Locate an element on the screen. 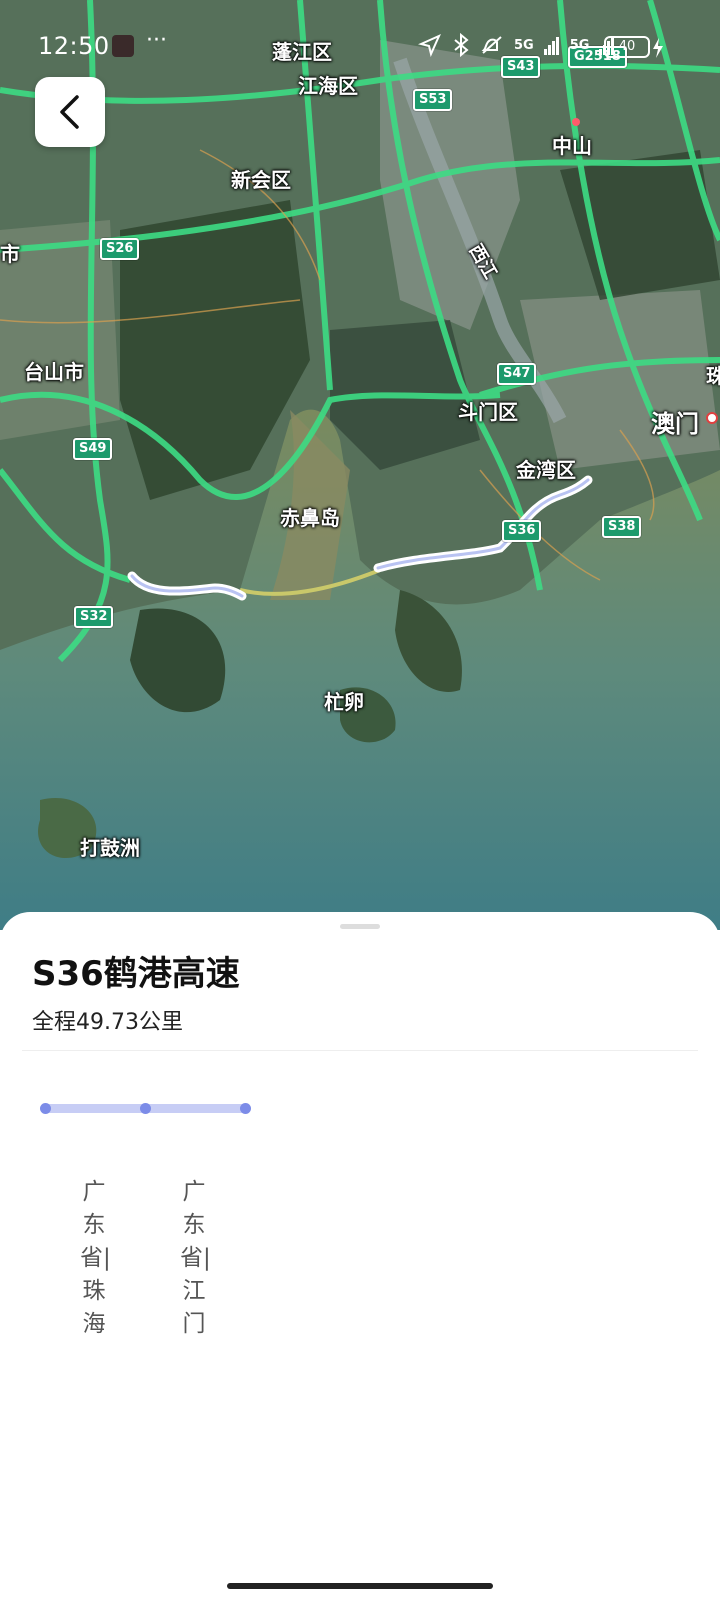 Image resolution: width=720 pixels, height=1600 pixels. highway-shield-s36: S36 is located at coordinates (522, 531).